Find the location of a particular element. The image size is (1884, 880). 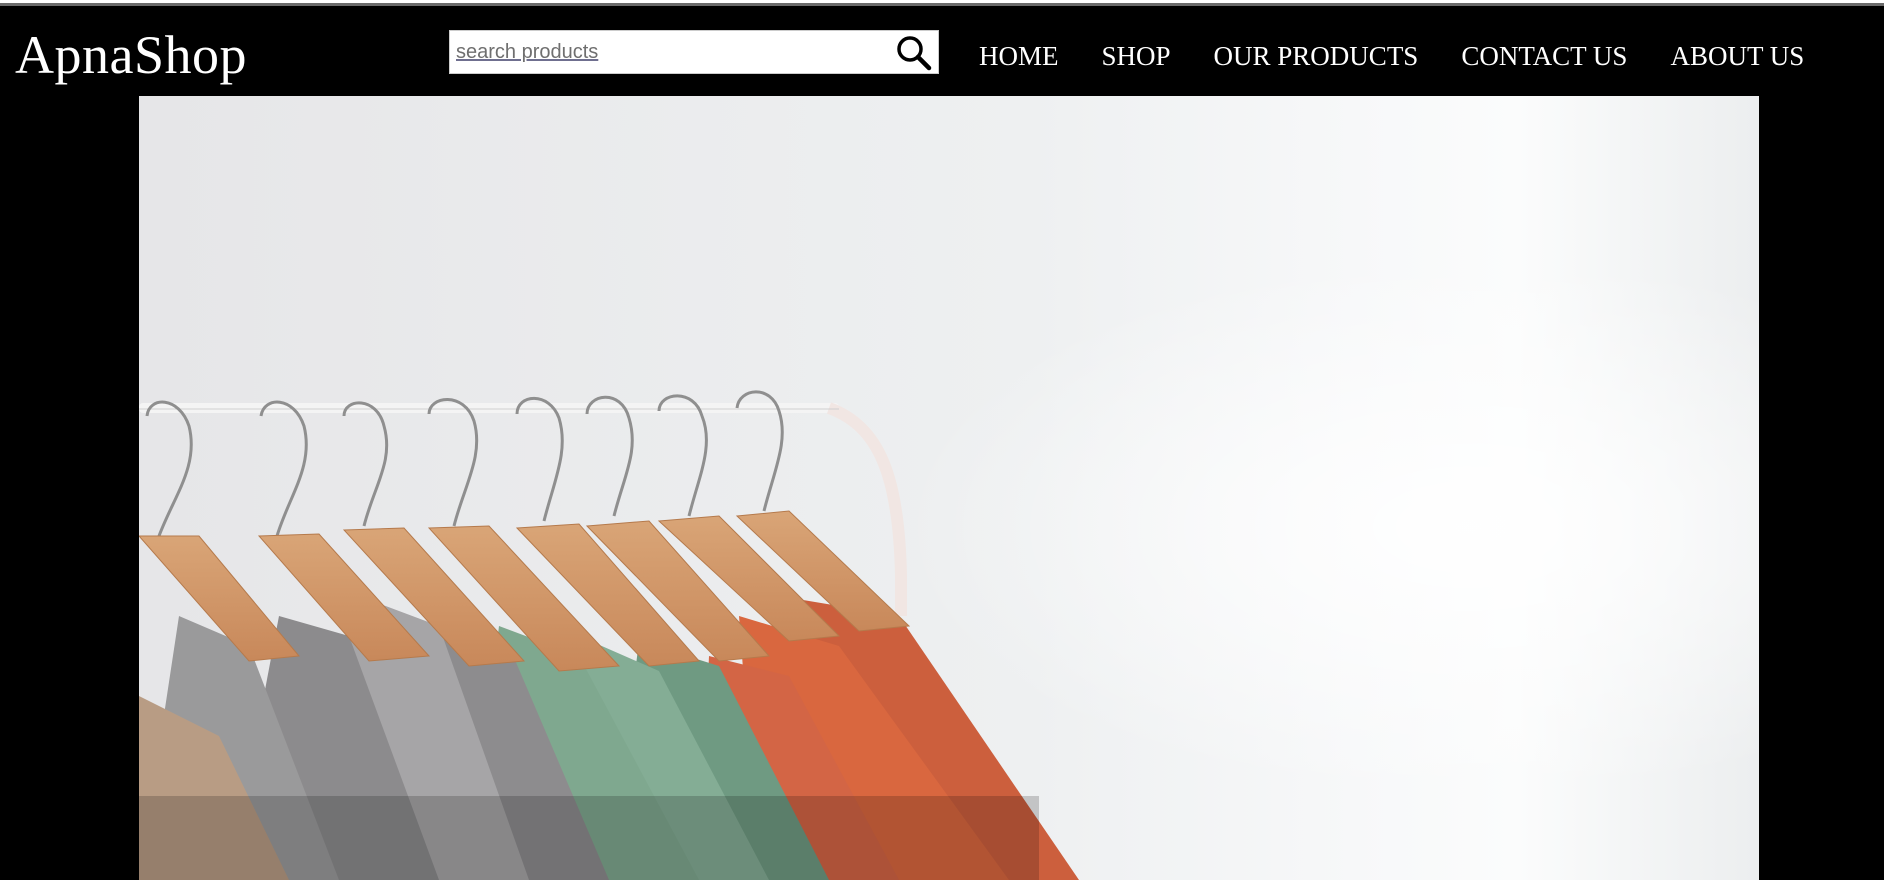

site-logo: ApnaShop is located at coordinates (131, 55).